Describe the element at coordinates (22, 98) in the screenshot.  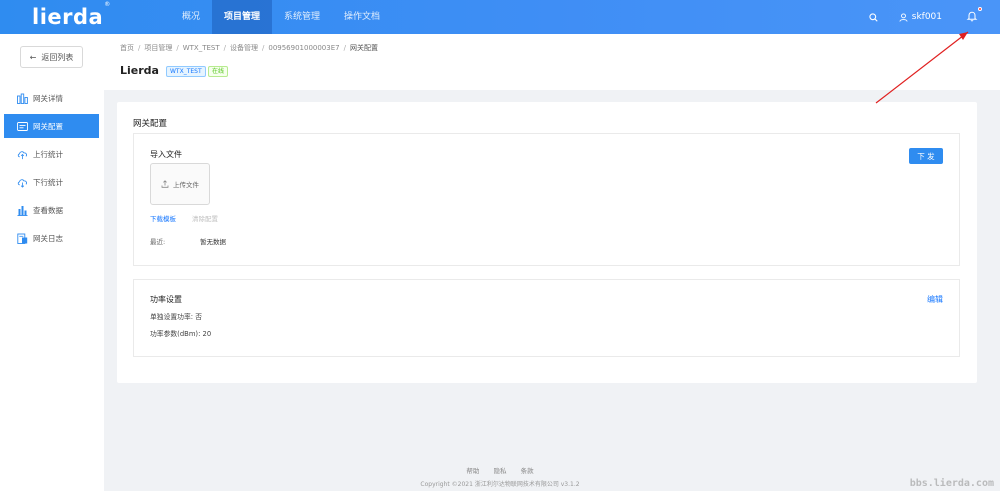
I see `dashboard-icon` at that location.